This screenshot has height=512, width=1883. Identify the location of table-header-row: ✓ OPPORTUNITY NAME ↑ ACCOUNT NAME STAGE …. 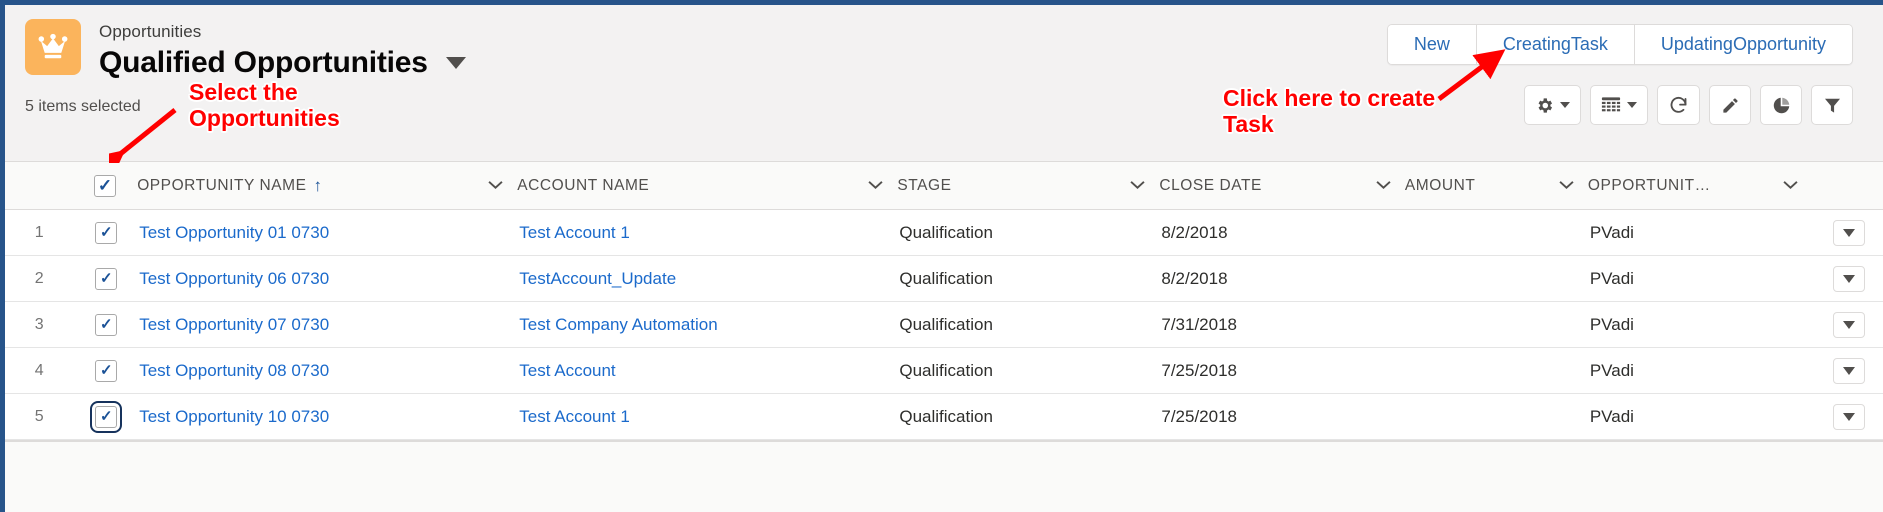
(944, 186).